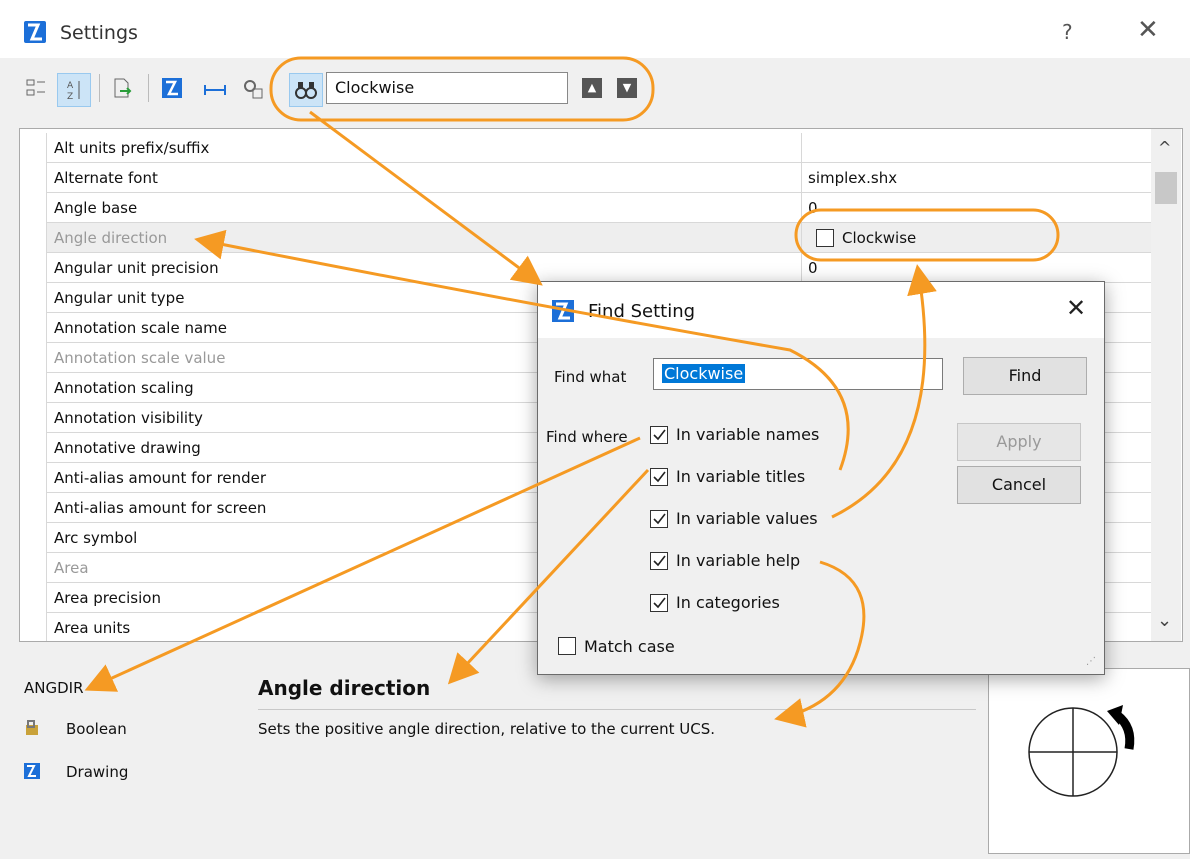 Image resolution: width=1190 pixels, height=859 pixels. Describe the element at coordinates (627, 88) in the screenshot. I see `find-next-button: ▼` at that location.